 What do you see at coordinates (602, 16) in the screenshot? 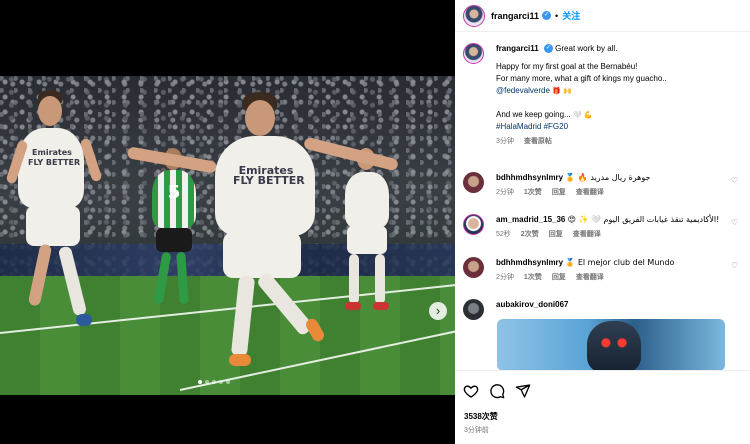
I see `post-header: frangarci11 ✓ • 关注` at bounding box center [602, 16].